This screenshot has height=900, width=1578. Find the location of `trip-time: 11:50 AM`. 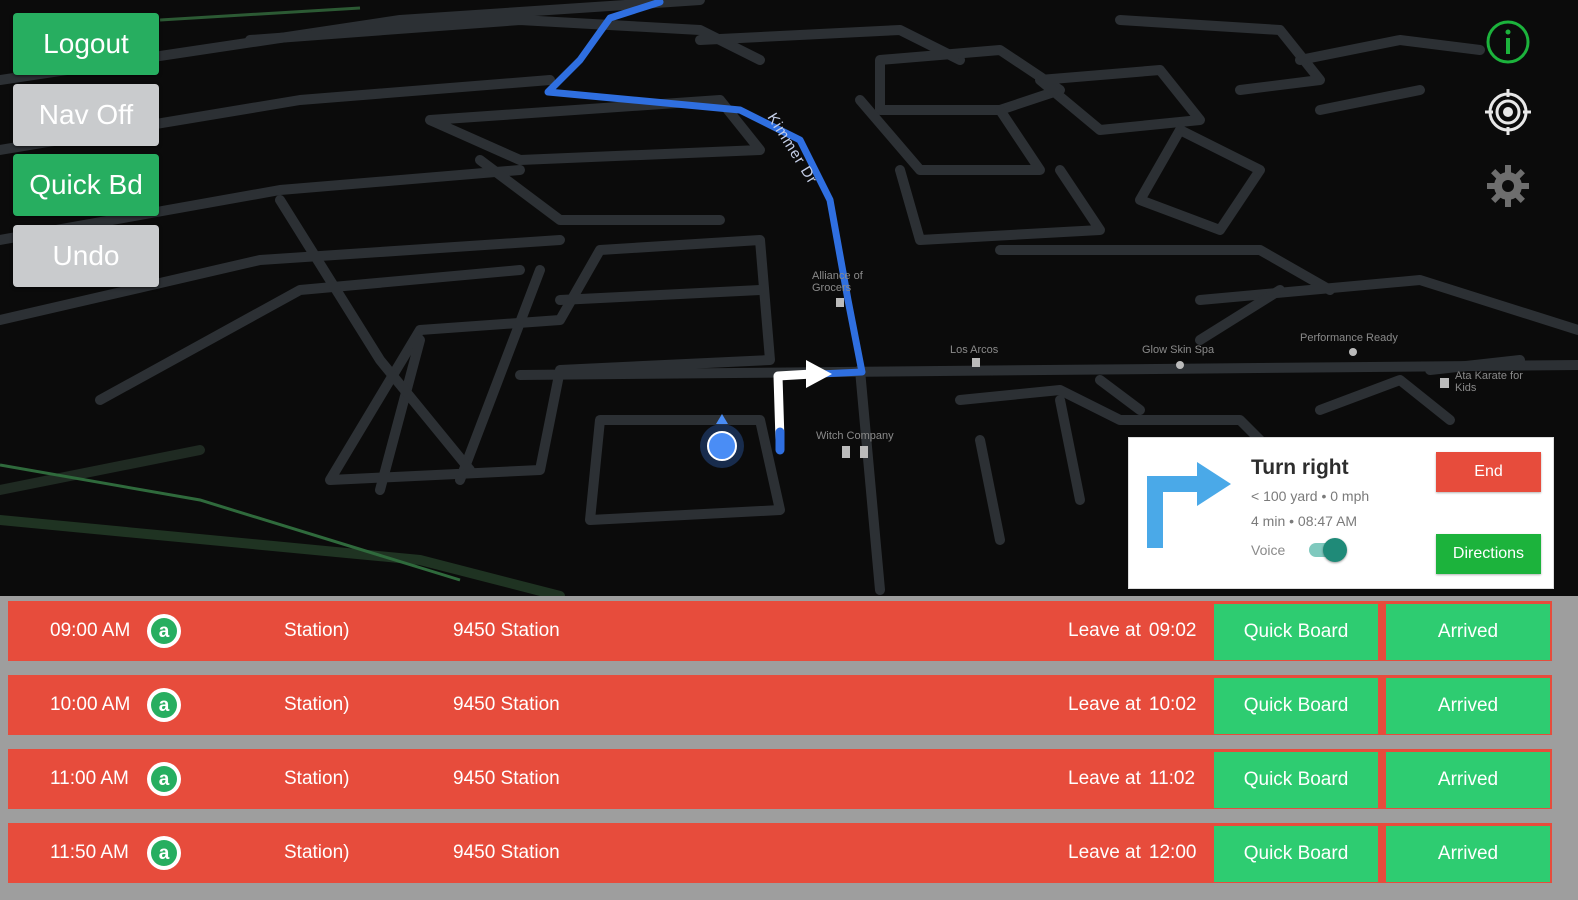

trip-time: 11:50 AM is located at coordinates (89, 852).